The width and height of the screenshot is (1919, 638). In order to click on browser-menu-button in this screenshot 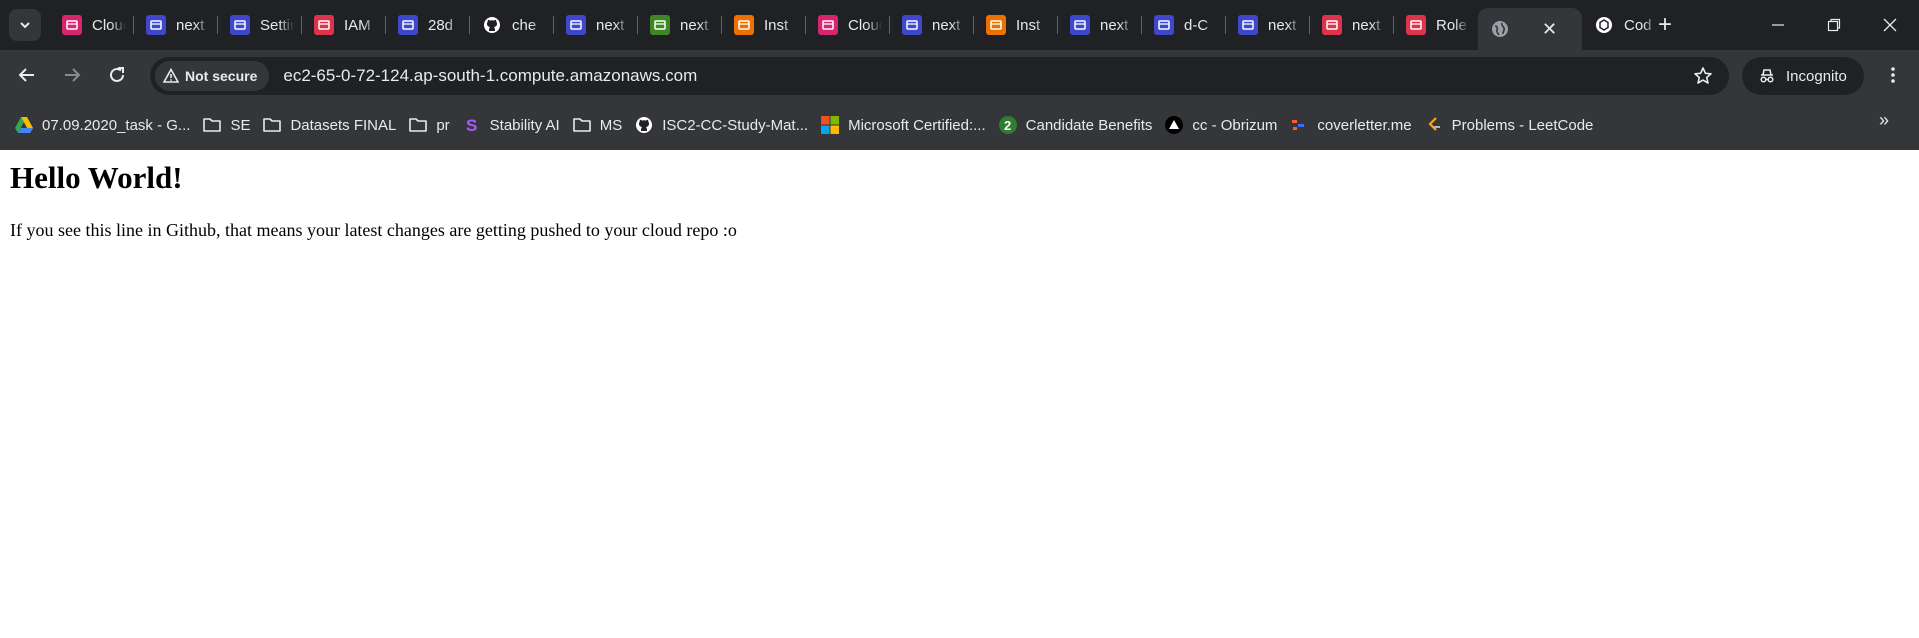, I will do `click(1893, 75)`.